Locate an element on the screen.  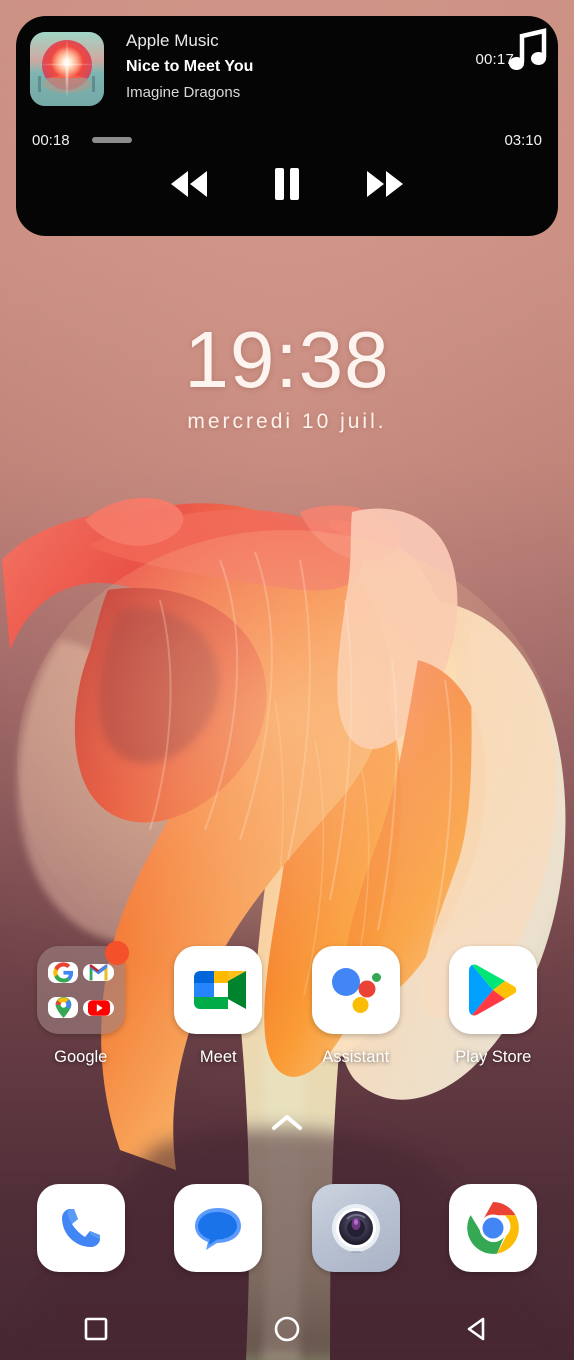
album-art-sunset-icon is located at coordinates (67, 69).